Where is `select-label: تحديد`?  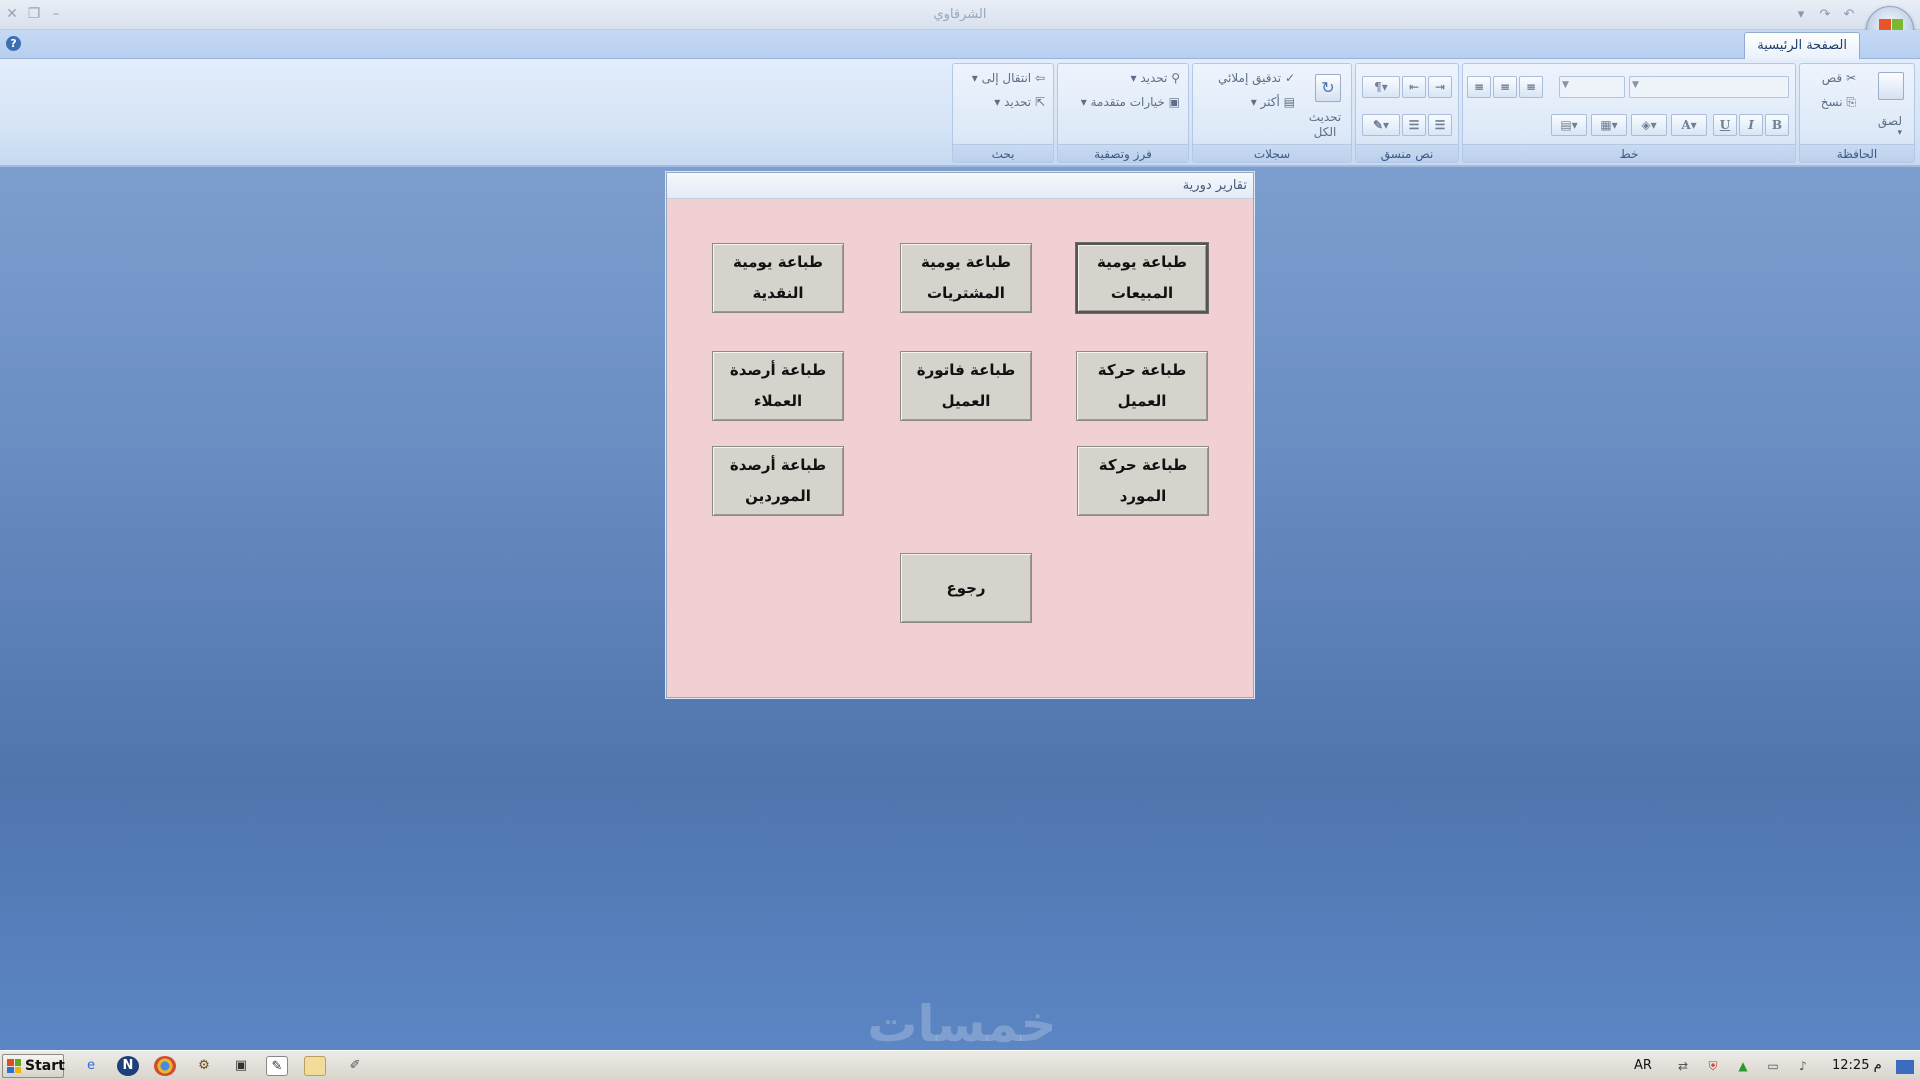
select-label: تحديد is located at coordinates (1018, 102).